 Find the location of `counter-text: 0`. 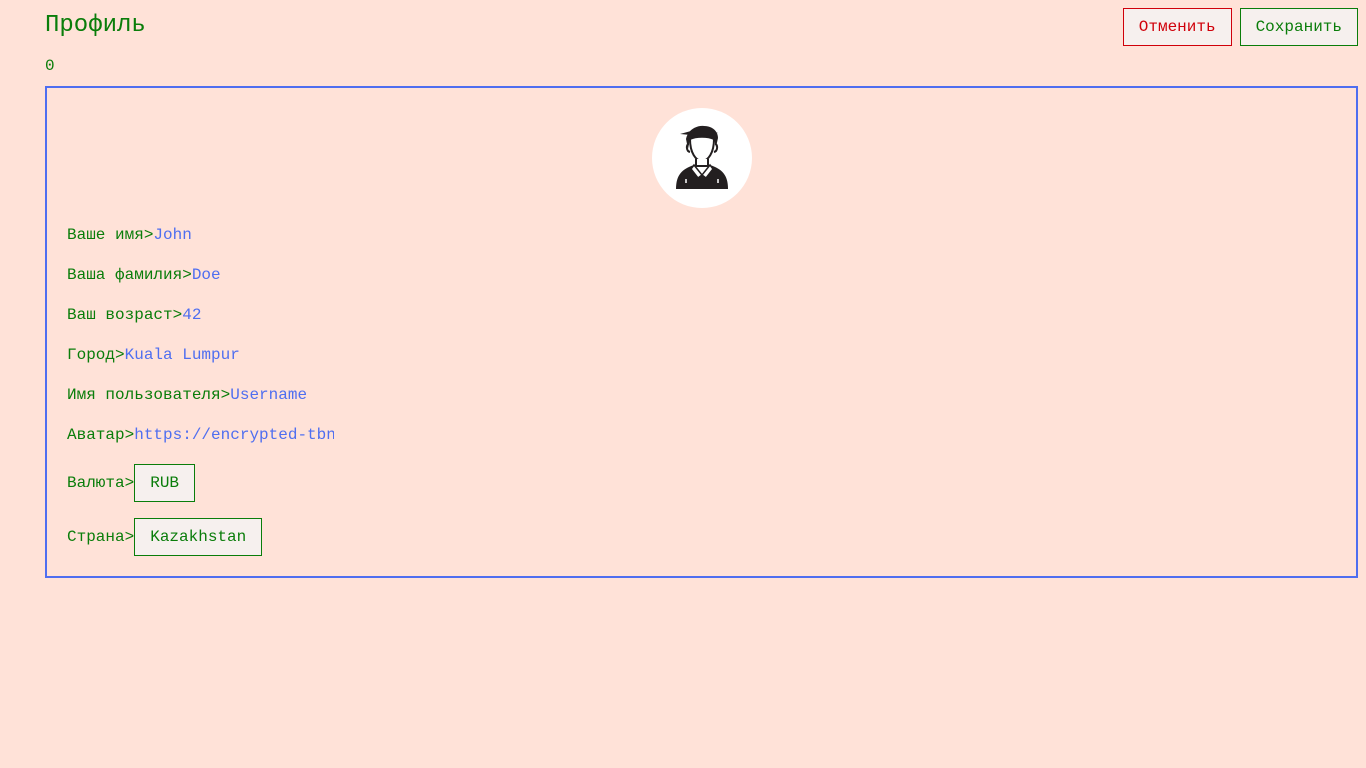

counter-text: 0 is located at coordinates (50, 66).